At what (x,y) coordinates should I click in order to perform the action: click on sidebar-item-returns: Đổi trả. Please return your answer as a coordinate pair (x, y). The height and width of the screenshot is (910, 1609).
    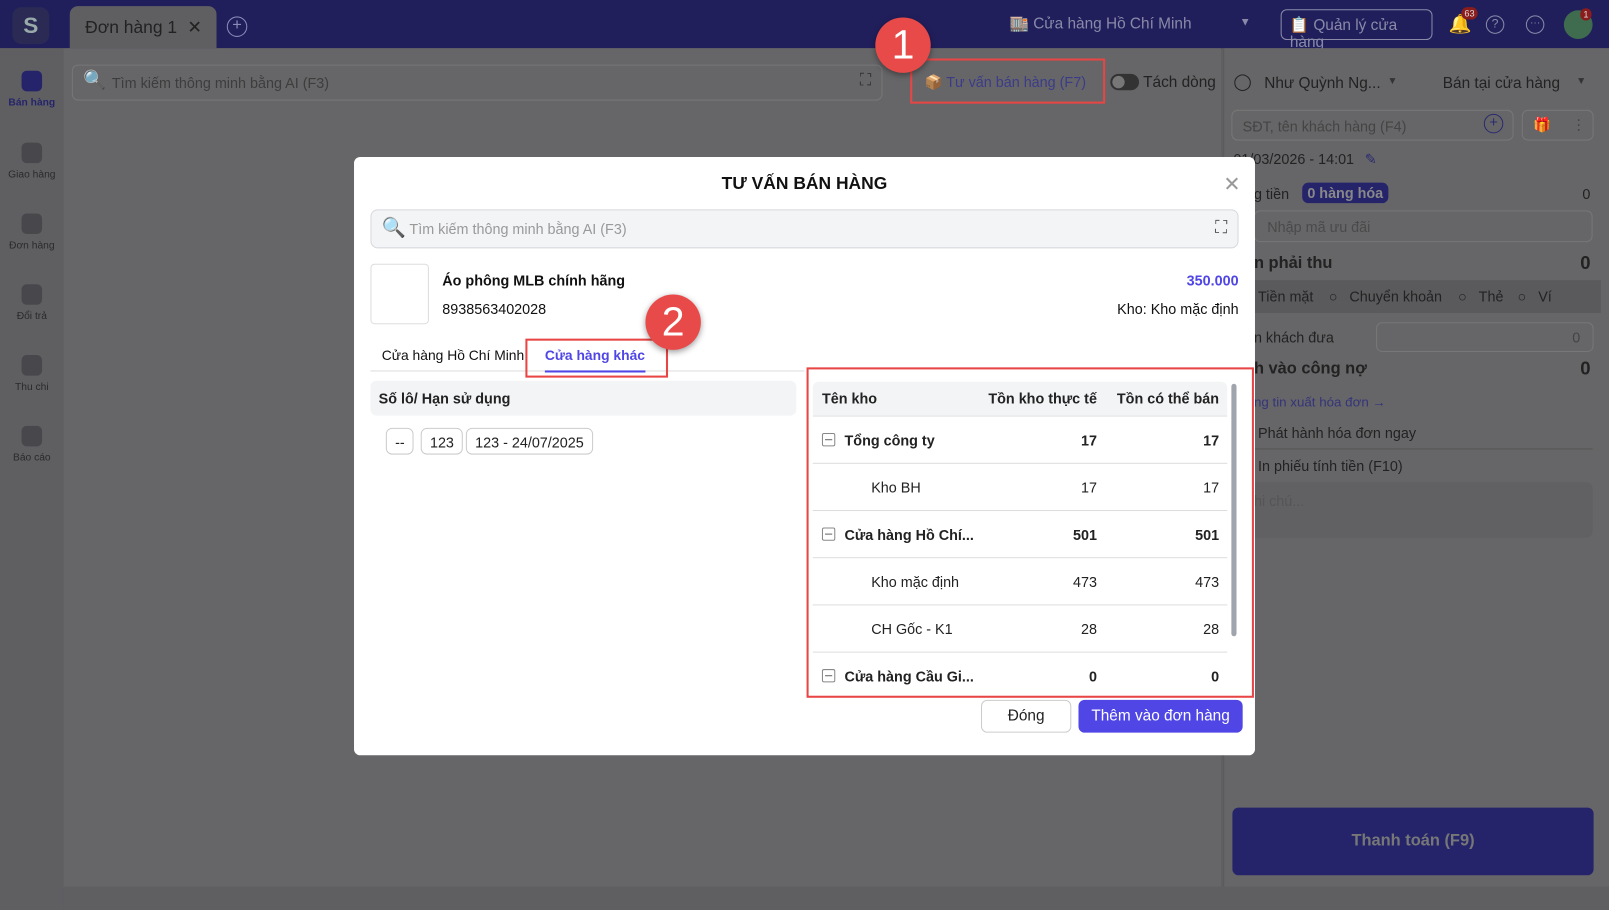
    Looking at the image, I should click on (32, 303).